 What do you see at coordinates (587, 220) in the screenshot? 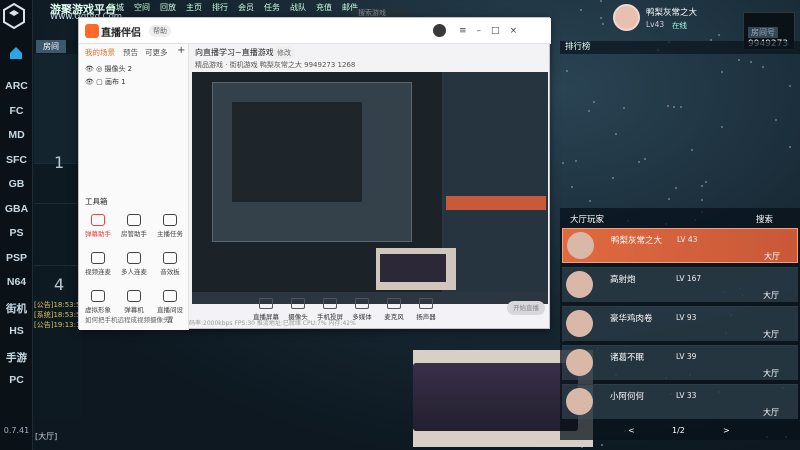
I see `hall-title: 大厅玩家` at bounding box center [587, 220].